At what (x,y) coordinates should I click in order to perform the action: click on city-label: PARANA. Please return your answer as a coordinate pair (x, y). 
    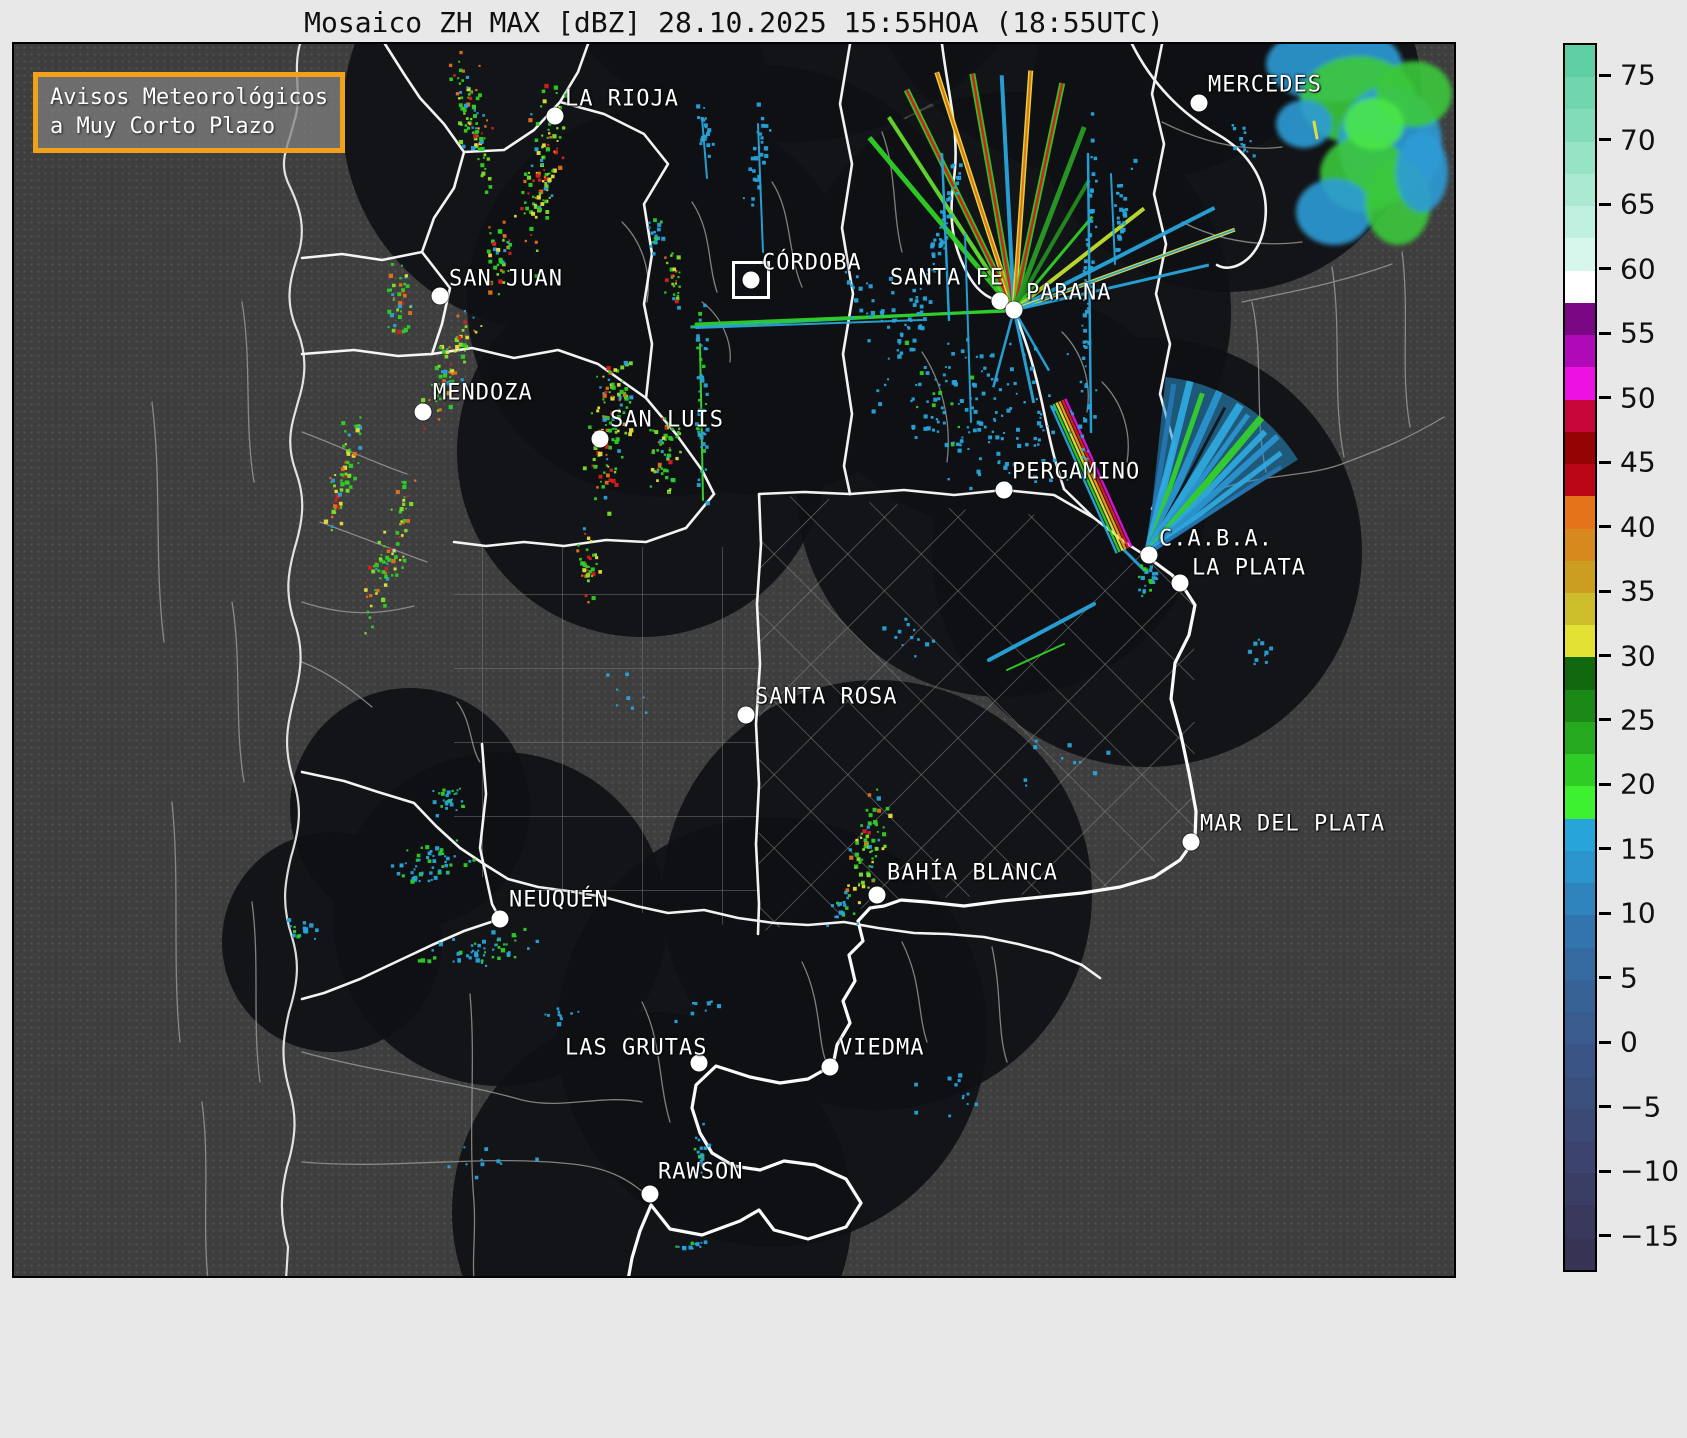
    Looking at the image, I should click on (1069, 293).